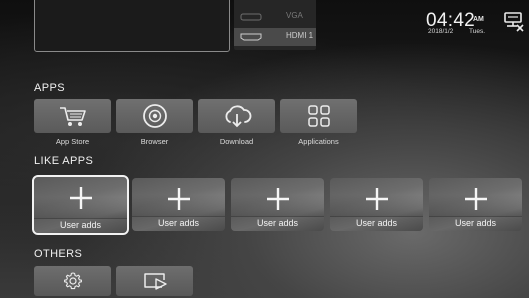  I want to click on input-source-tile, so click(154, 281).